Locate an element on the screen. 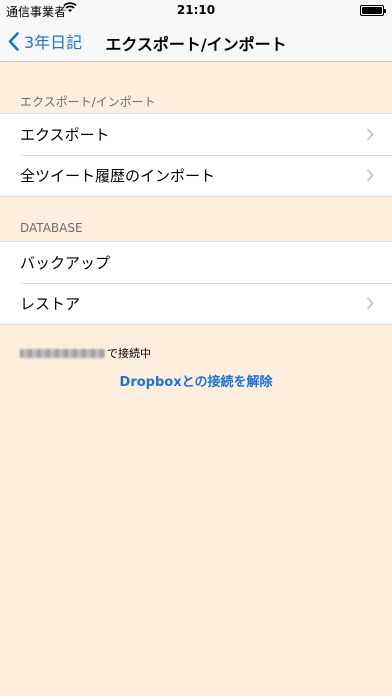  clock: 21:10 is located at coordinates (196, 10).